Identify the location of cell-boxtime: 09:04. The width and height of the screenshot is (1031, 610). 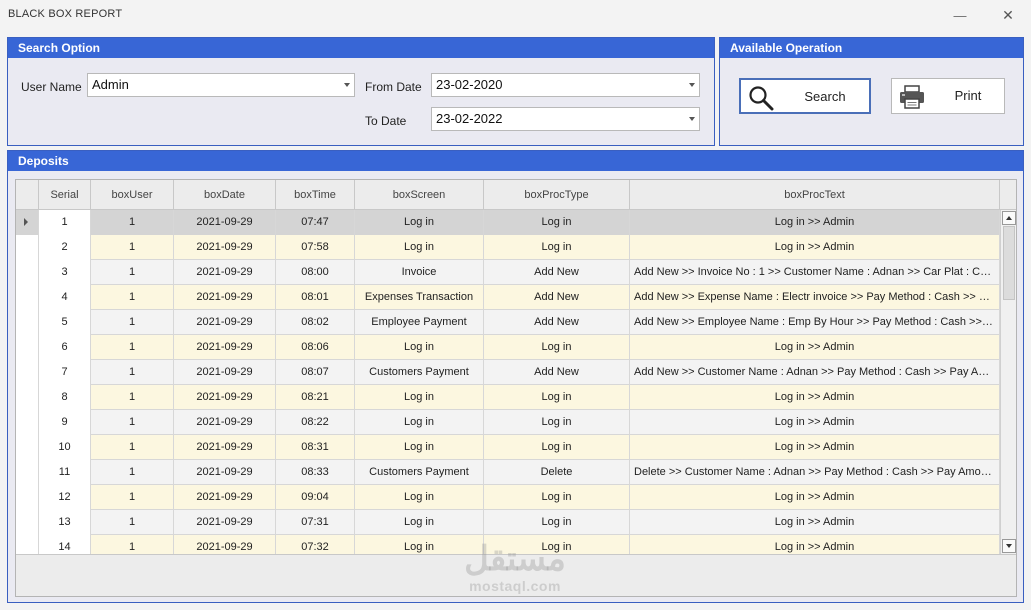
(315, 497).